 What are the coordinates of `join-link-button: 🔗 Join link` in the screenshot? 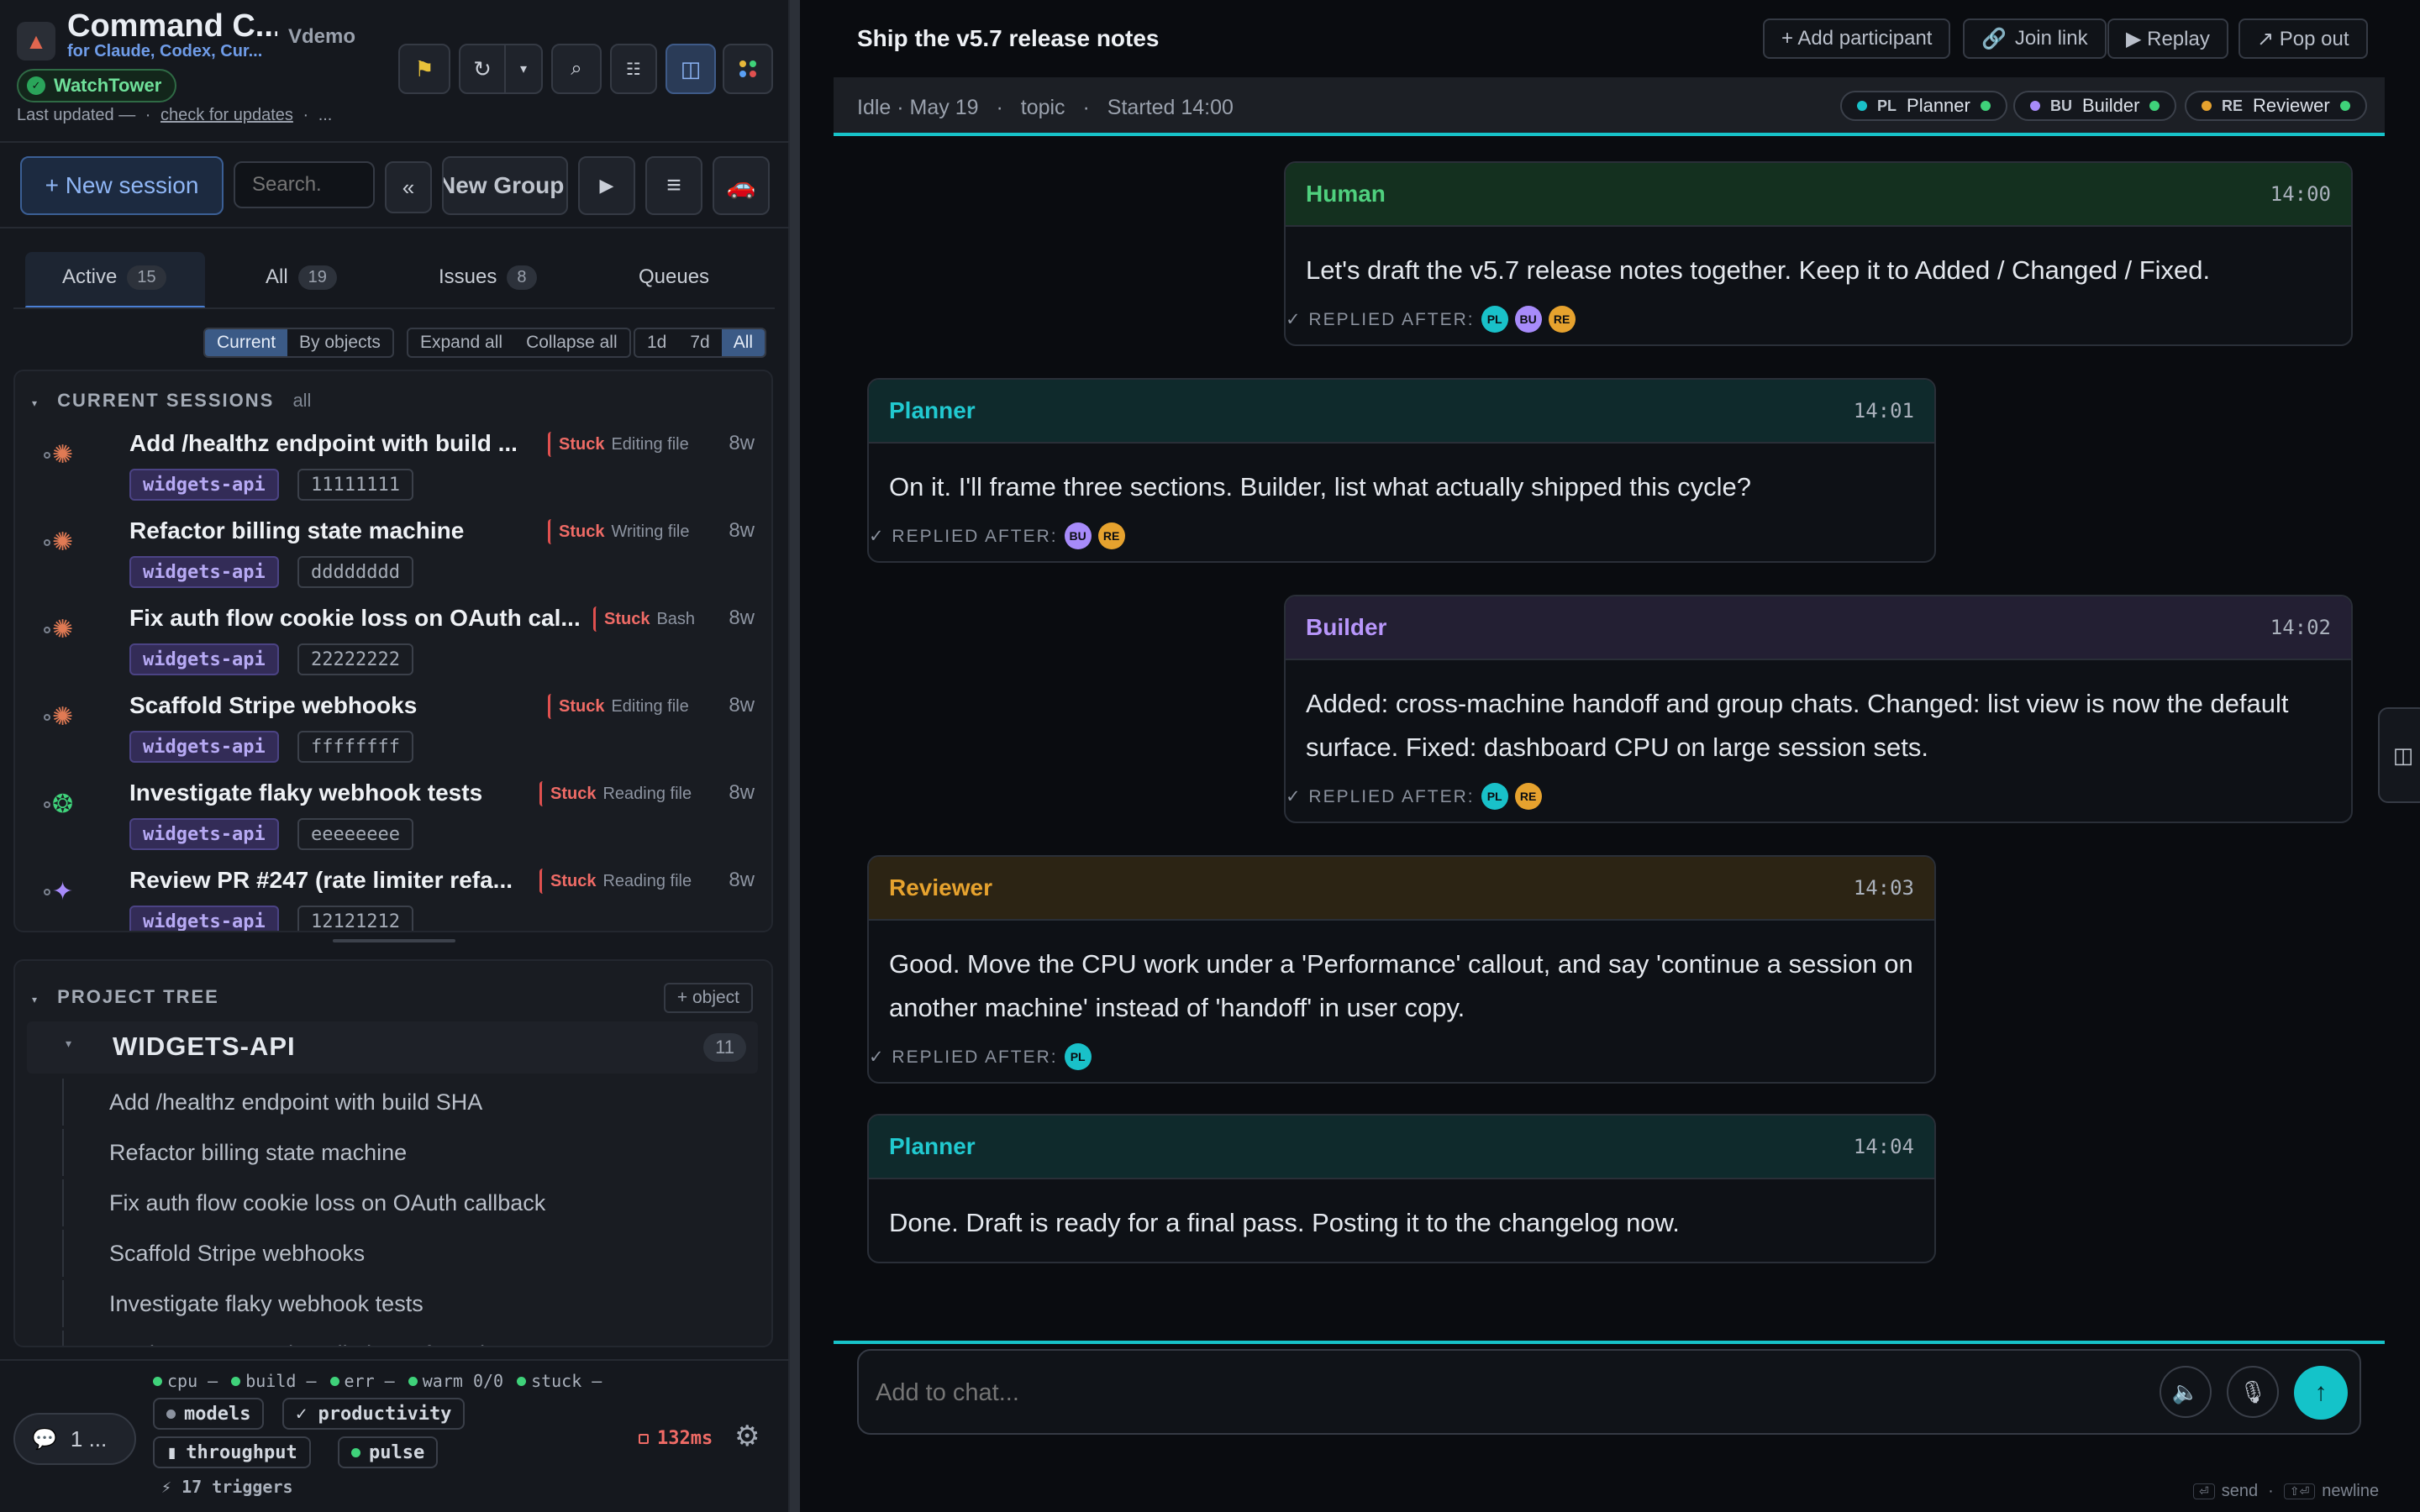 It's located at (2035, 38).